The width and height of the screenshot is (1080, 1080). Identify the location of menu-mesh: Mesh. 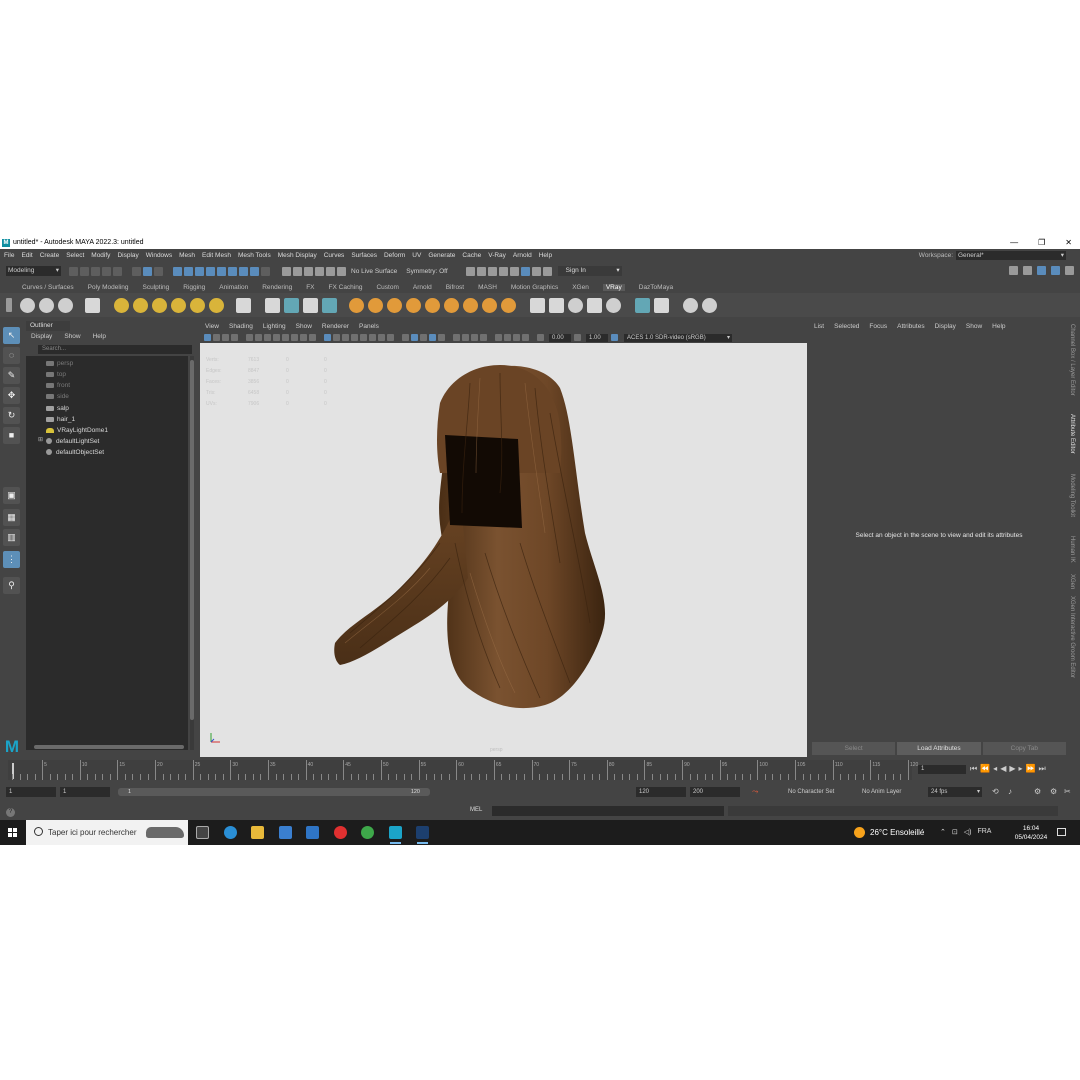
(187, 255).